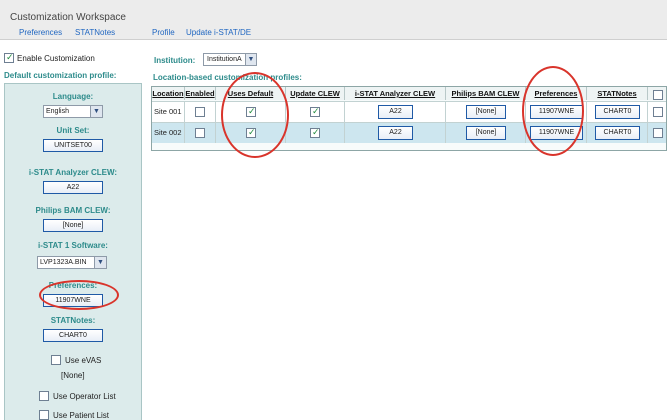  What do you see at coordinates (73, 96) in the screenshot?
I see `language-label: Language:` at bounding box center [73, 96].